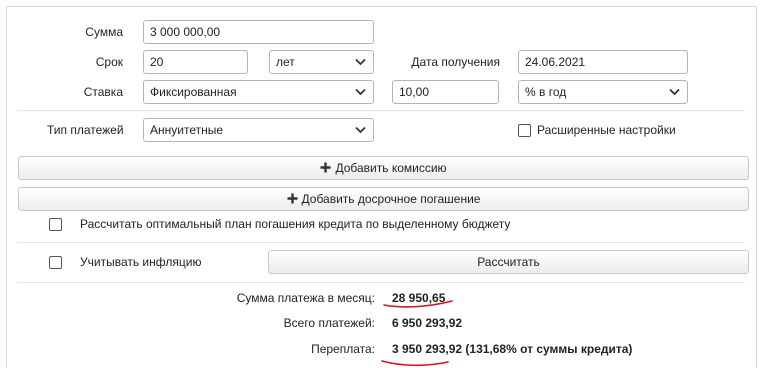 The image size is (764, 368). What do you see at coordinates (417, 333) in the screenshot?
I see `annotation-overlay` at bounding box center [417, 333].